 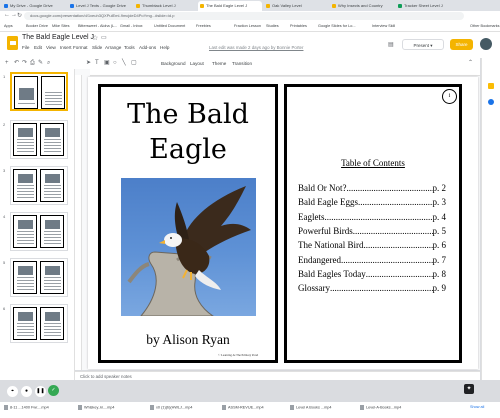 I want to click on collapse-icon: ⌃, so click(x=471, y=63).